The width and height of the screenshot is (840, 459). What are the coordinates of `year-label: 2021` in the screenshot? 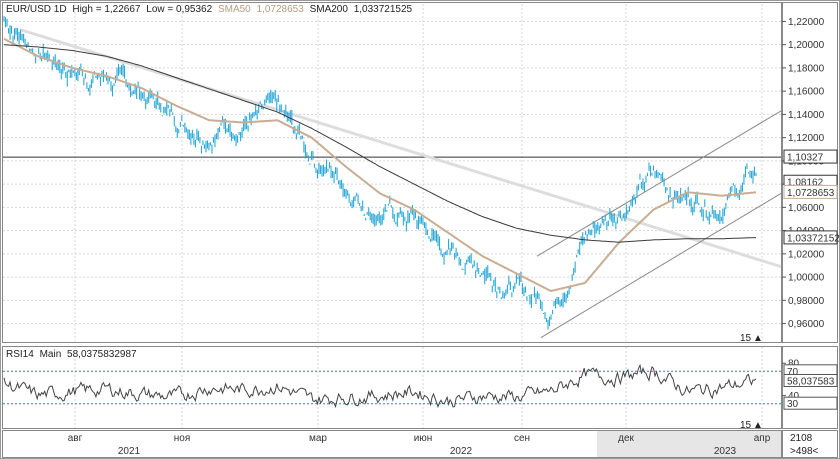 It's located at (129, 451).